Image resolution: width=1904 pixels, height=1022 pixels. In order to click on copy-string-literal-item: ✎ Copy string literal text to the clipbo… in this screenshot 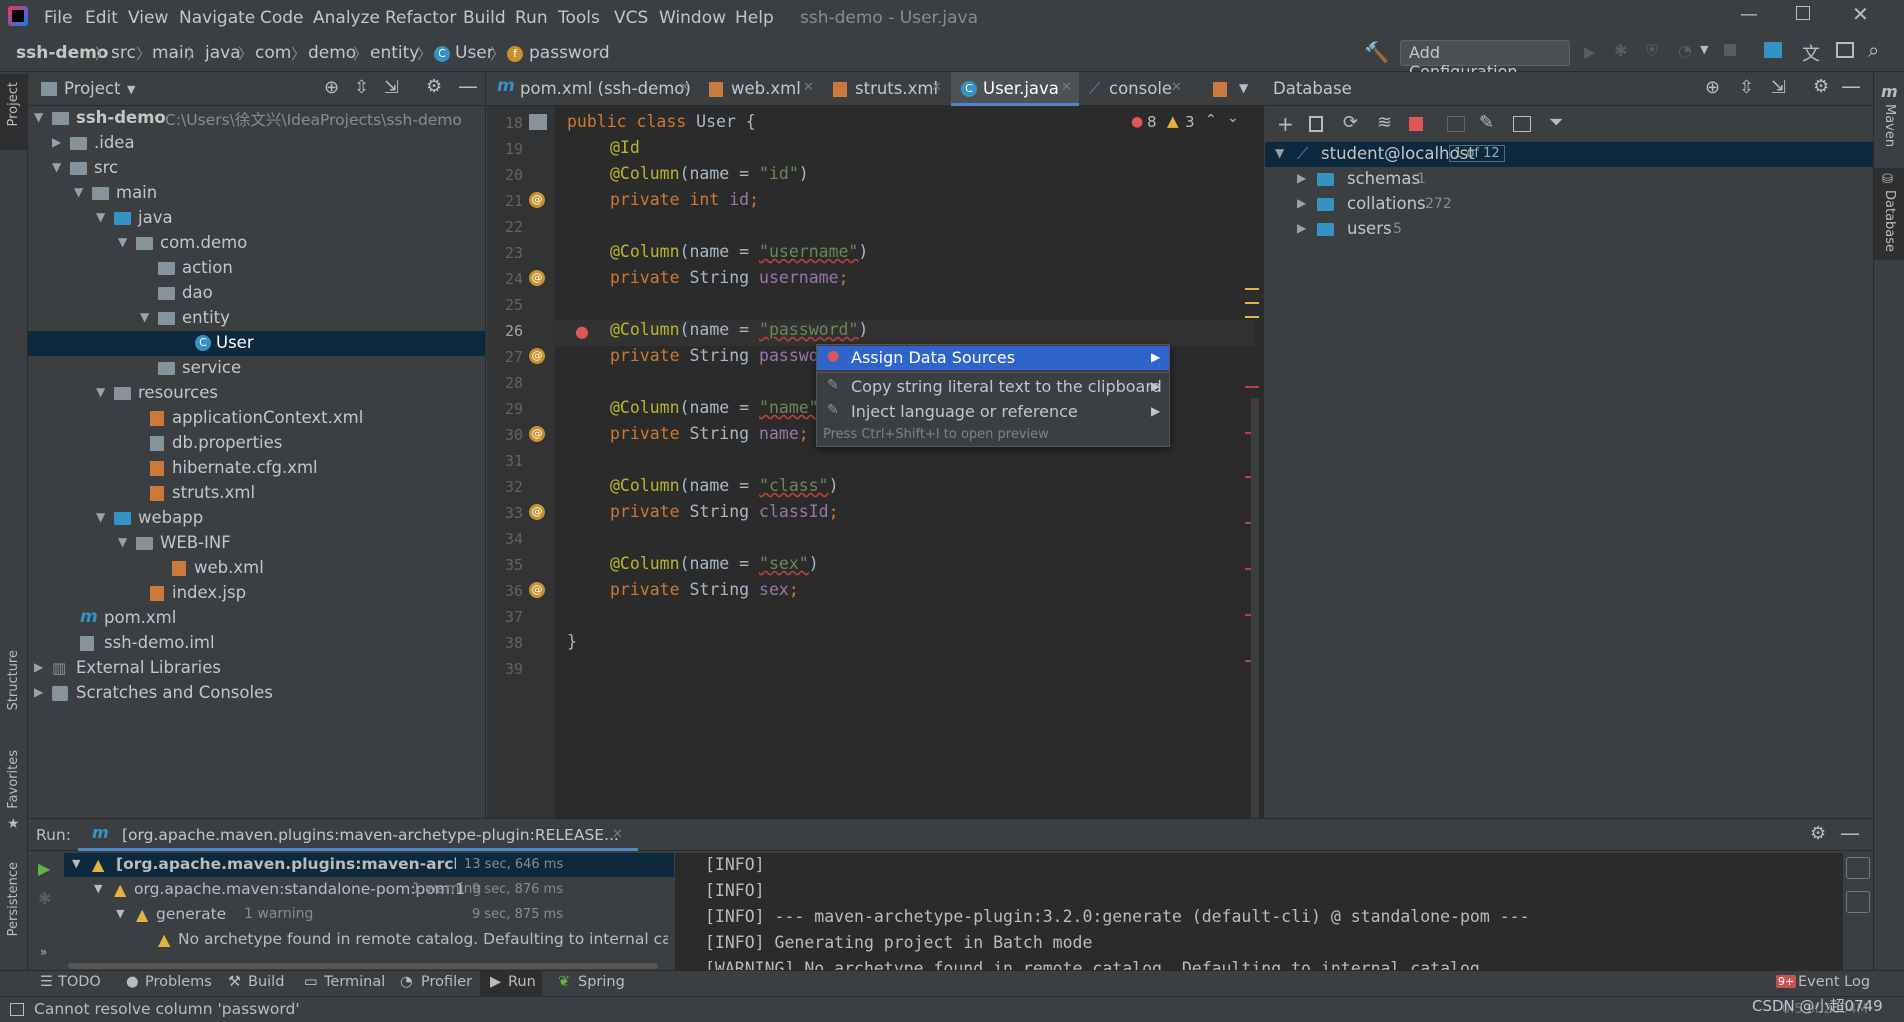, I will do `click(993, 387)`.